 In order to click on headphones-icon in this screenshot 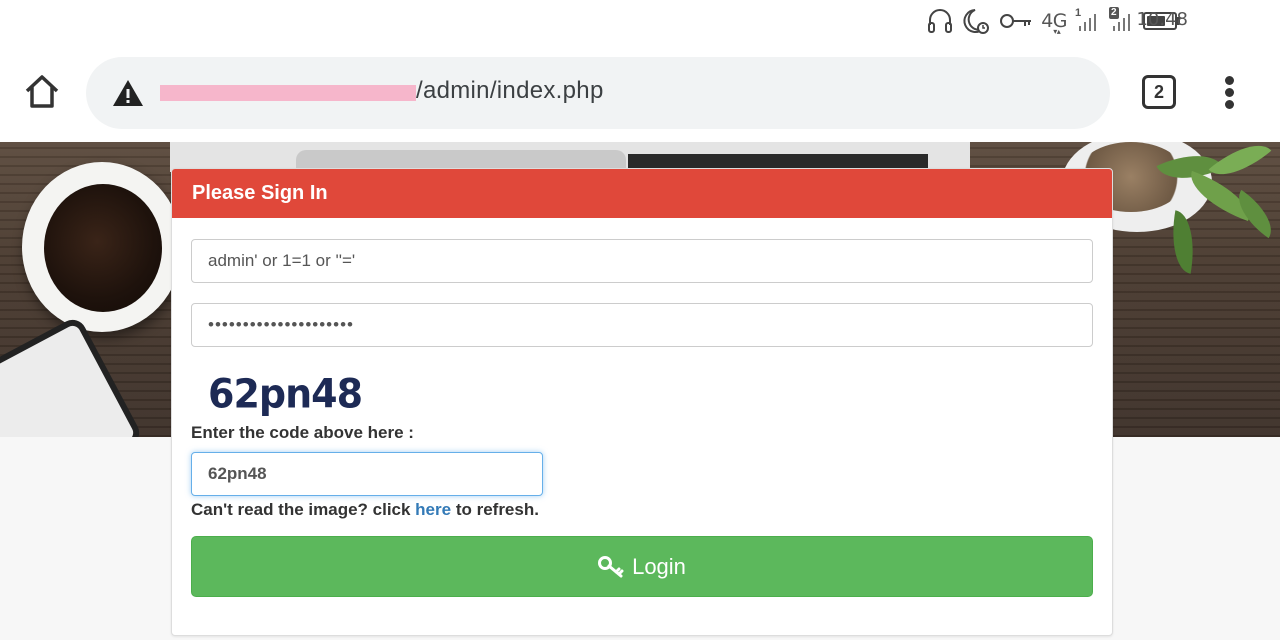, I will do `click(940, 21)`.